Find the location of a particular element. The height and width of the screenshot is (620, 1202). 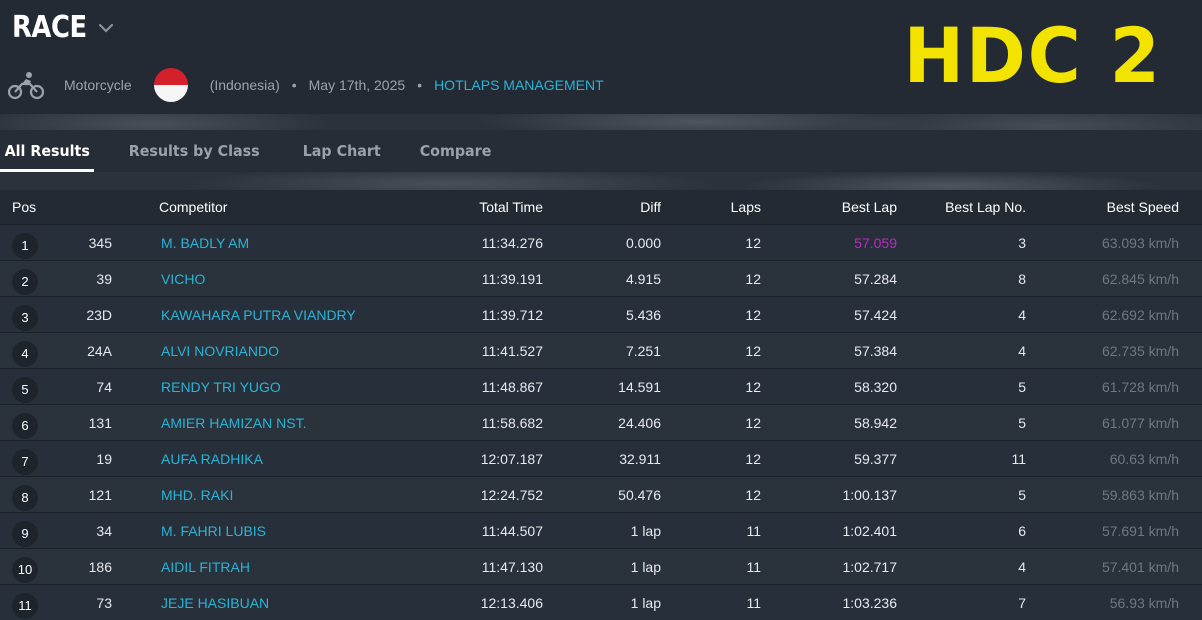

header-diff: Diff is located at coordinates (602, 207).